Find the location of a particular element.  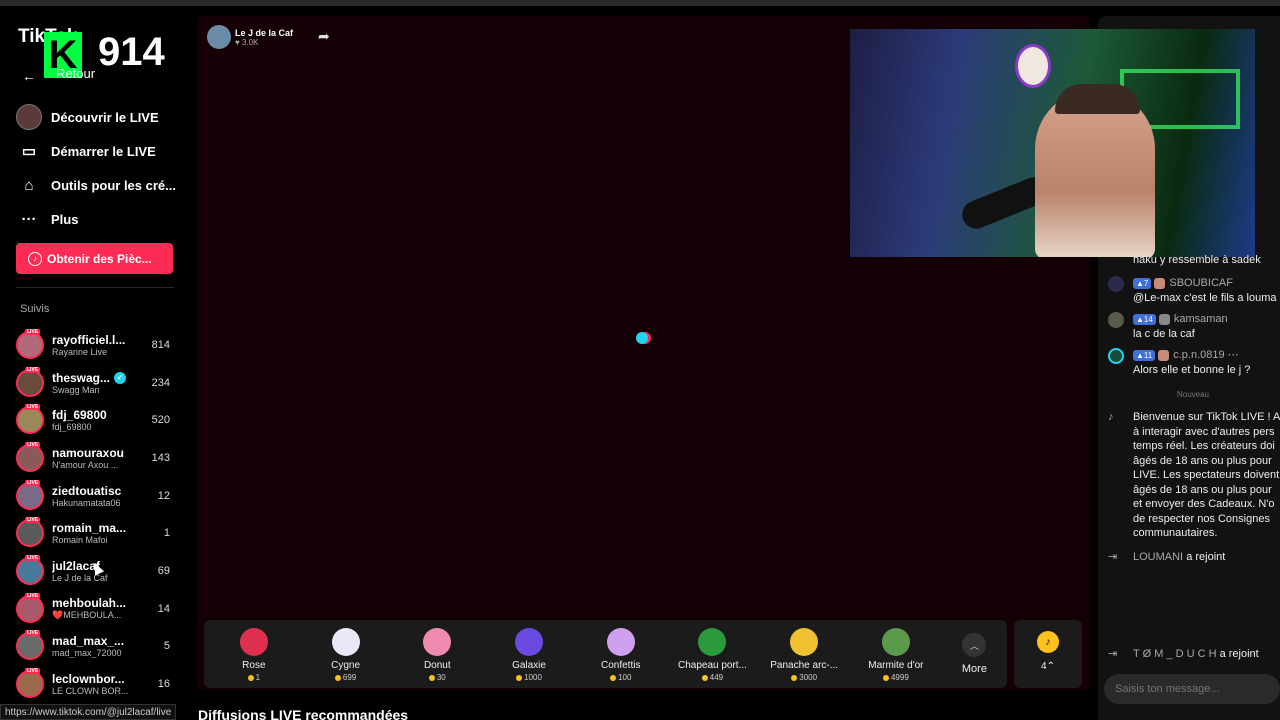

streamer-header: Le J de la Caf ♥ 3.0K is located at coordinates (250, 37).